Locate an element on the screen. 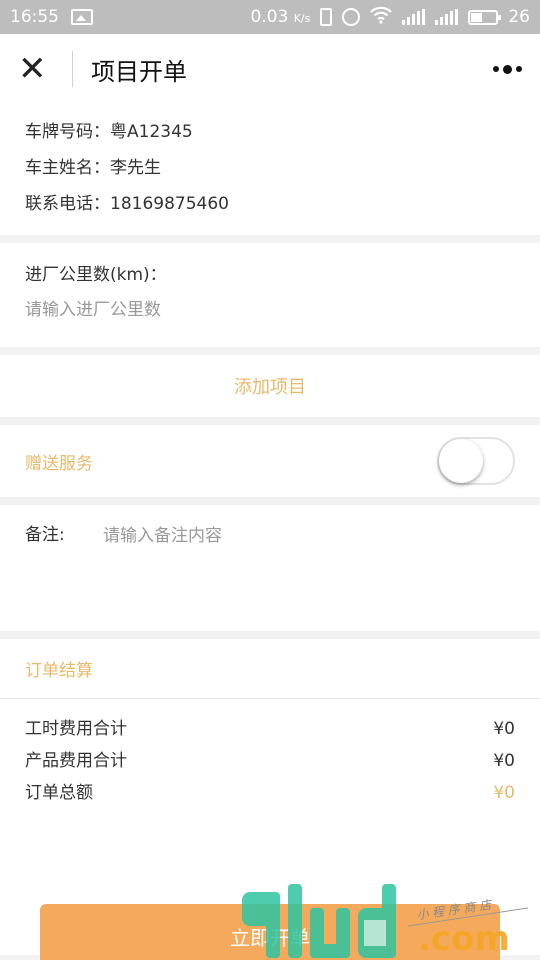 Image resolution: width=540 pixels, height=960 pixels. gift-service-toggle is located at coordinates (476, 461).